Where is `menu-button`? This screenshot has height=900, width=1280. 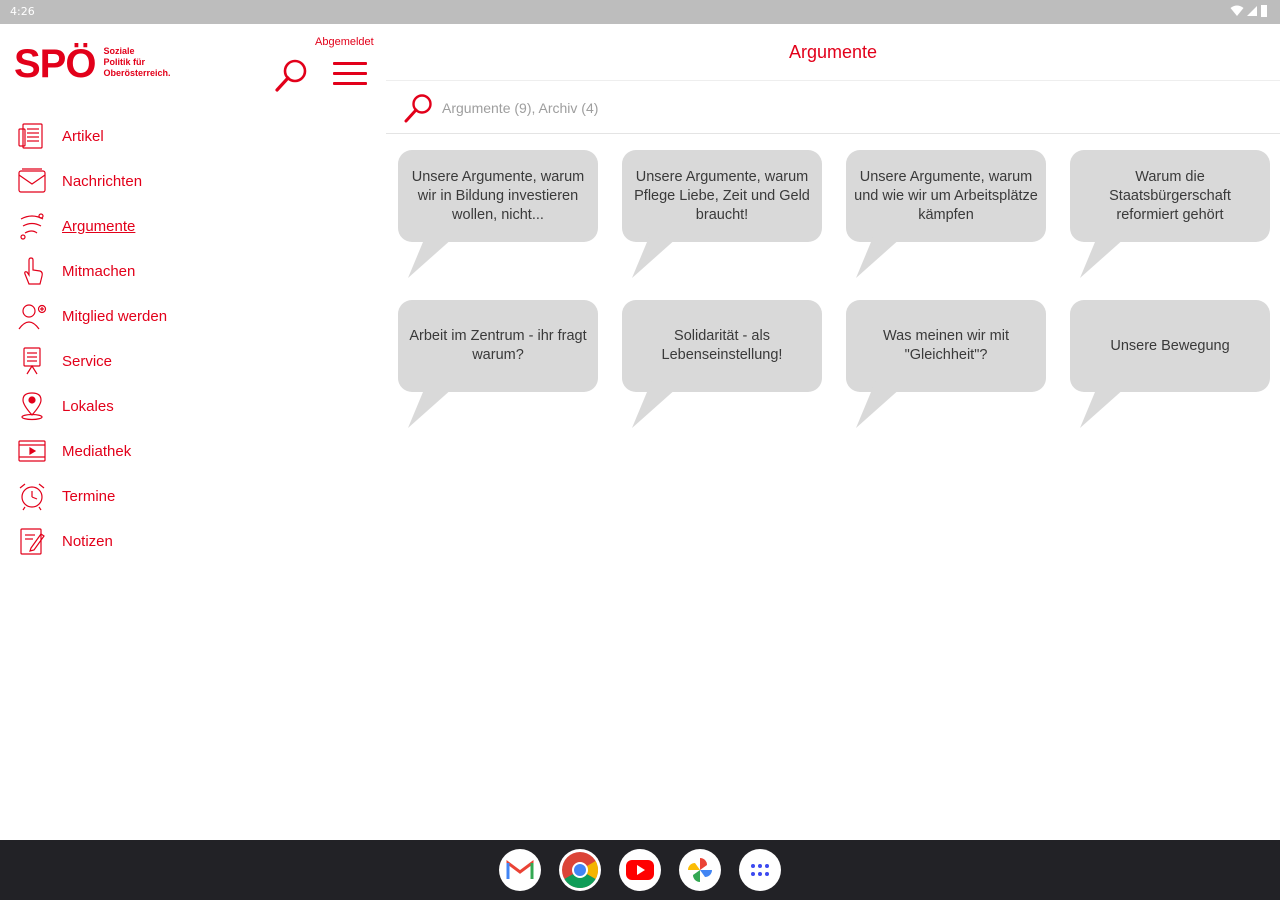
menu-button is located at coordinates (350, 75).